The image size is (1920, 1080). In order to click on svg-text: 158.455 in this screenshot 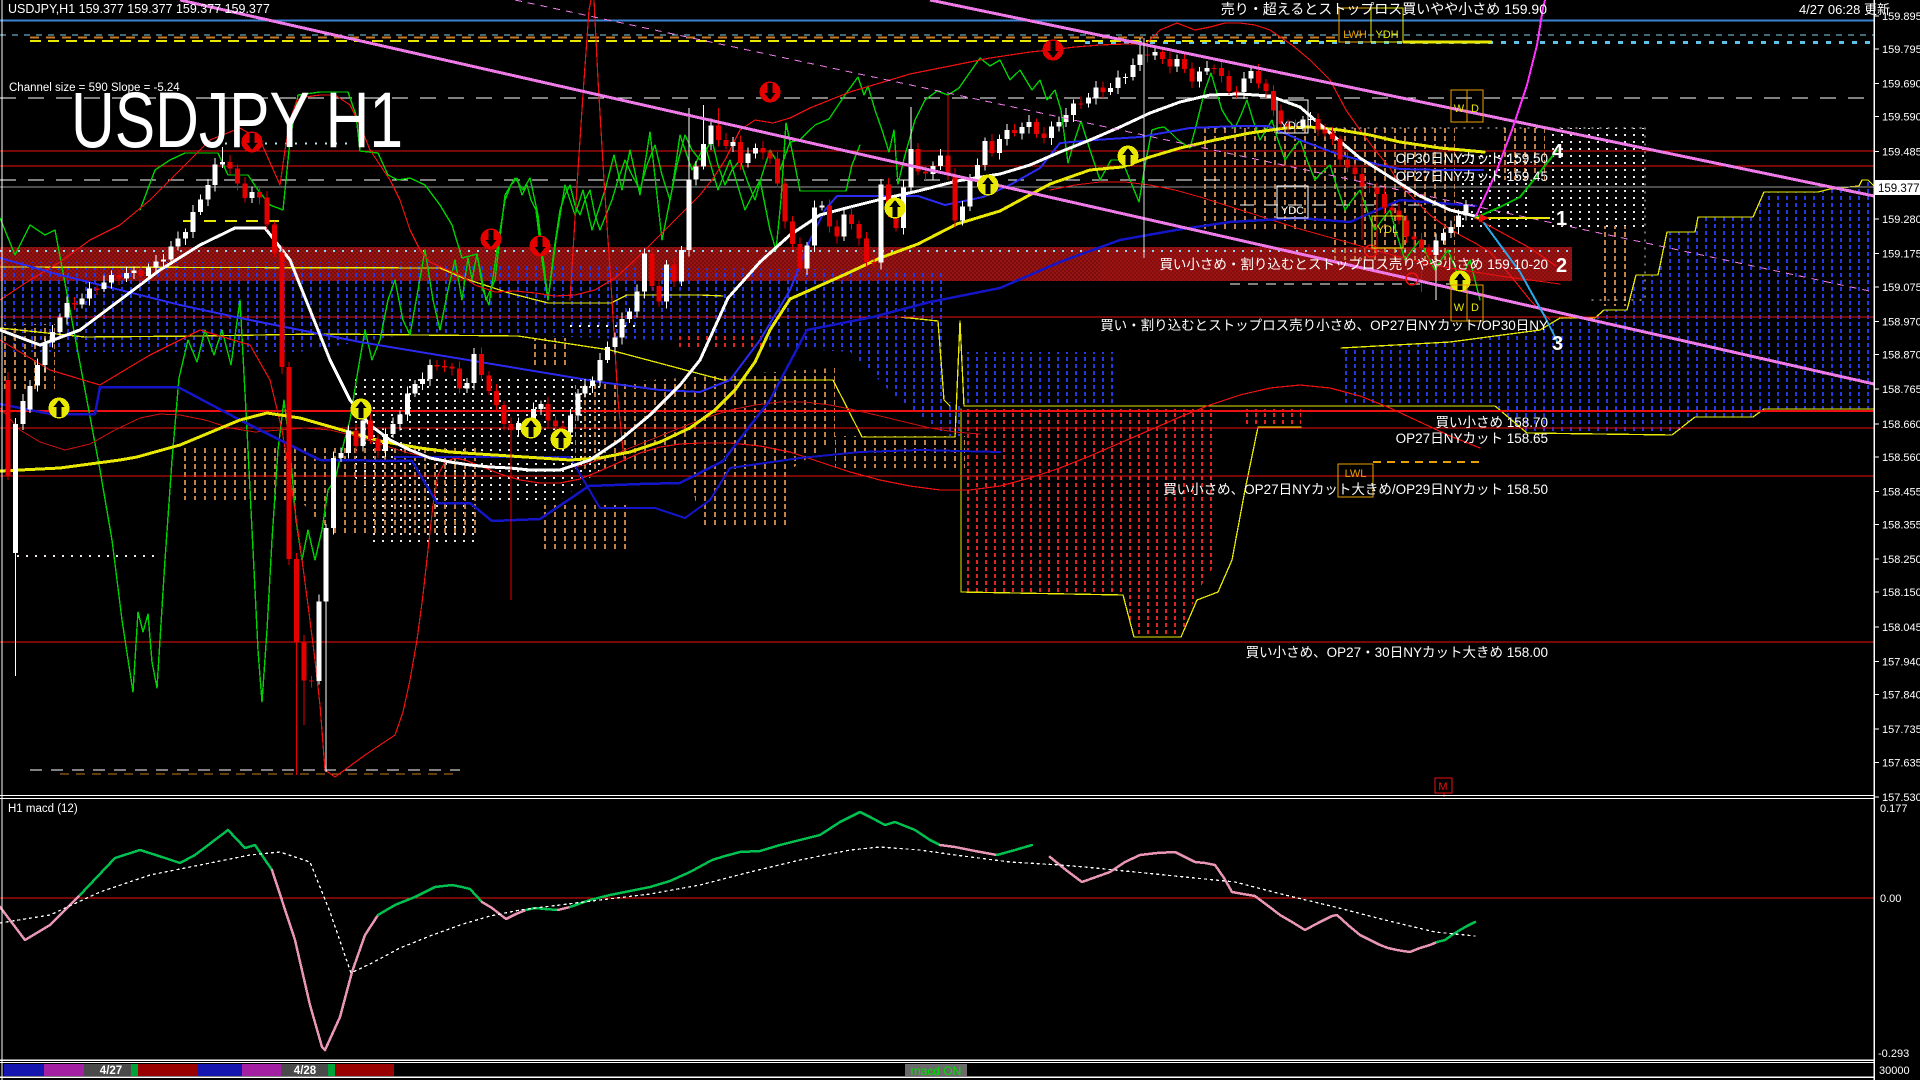, I will do `click(1901, 493)`.